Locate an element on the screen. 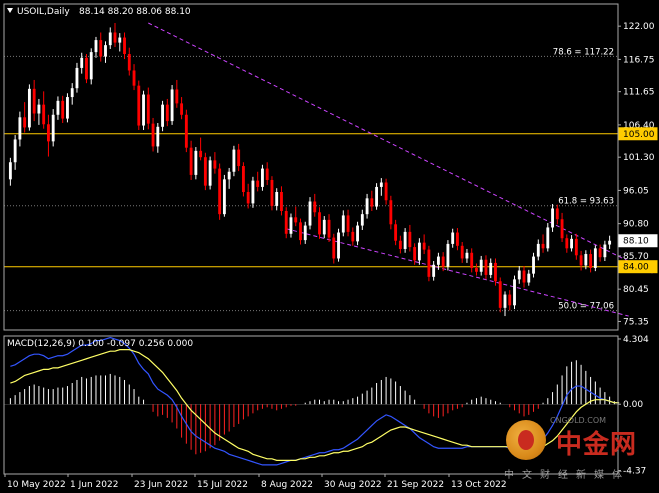 This screenshot has height=493, width=659. price-label-text: 84.00 is located at coordinates (636, 268).